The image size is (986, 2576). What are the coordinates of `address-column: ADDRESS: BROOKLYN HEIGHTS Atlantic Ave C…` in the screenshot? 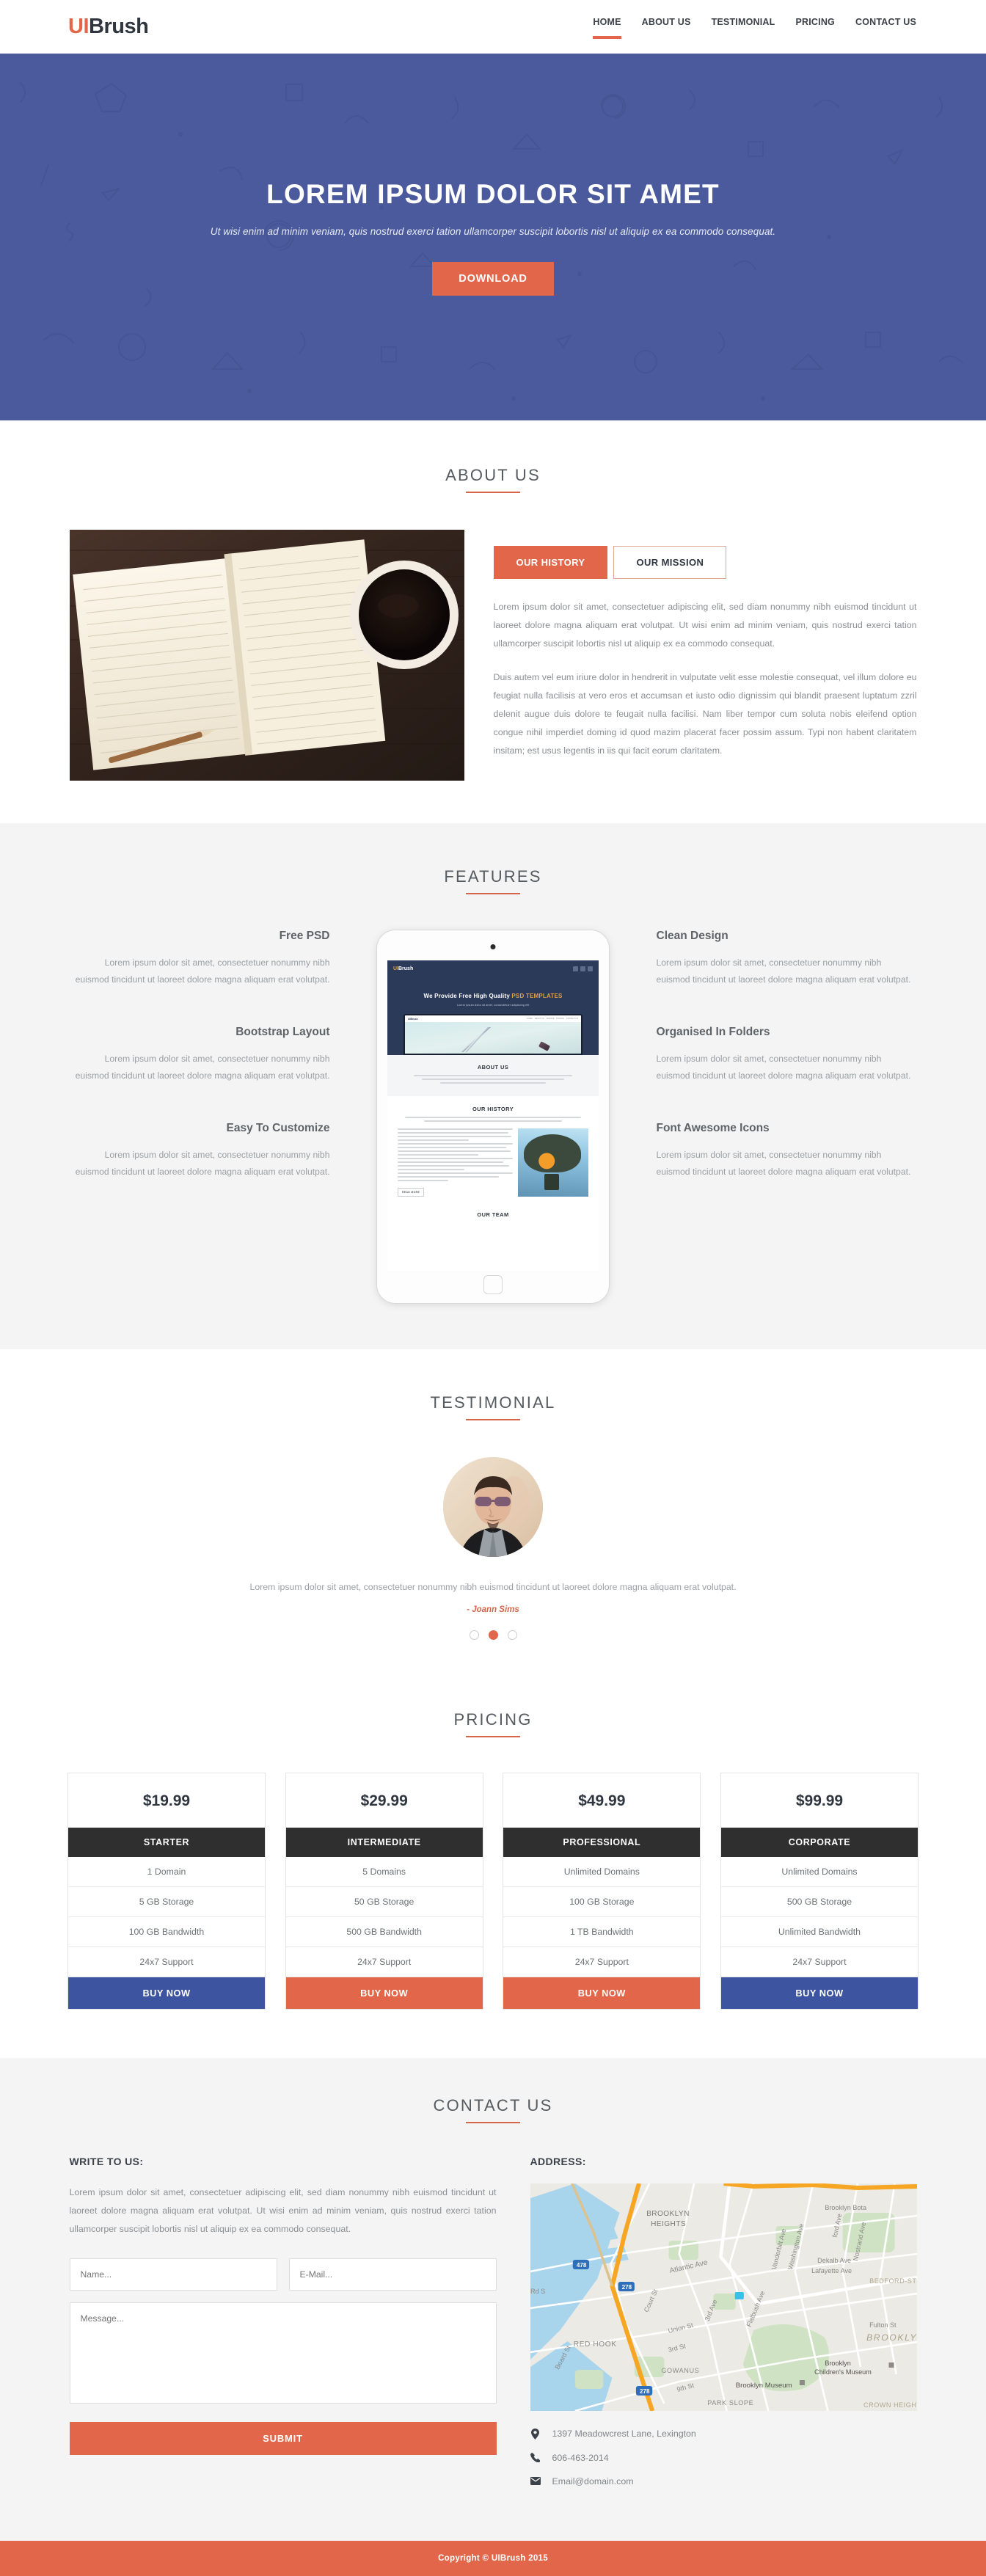 It's located at (723, 2328).